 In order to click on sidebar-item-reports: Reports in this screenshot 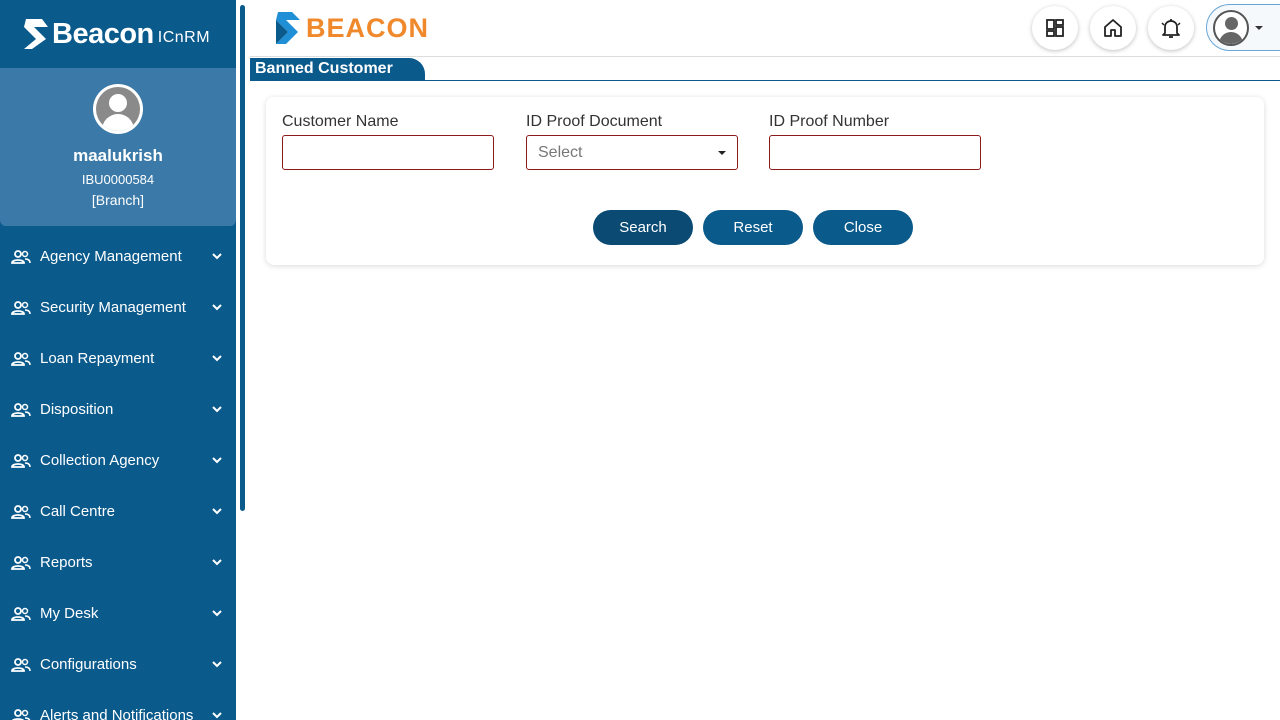, I will do `click(118, 562)`.